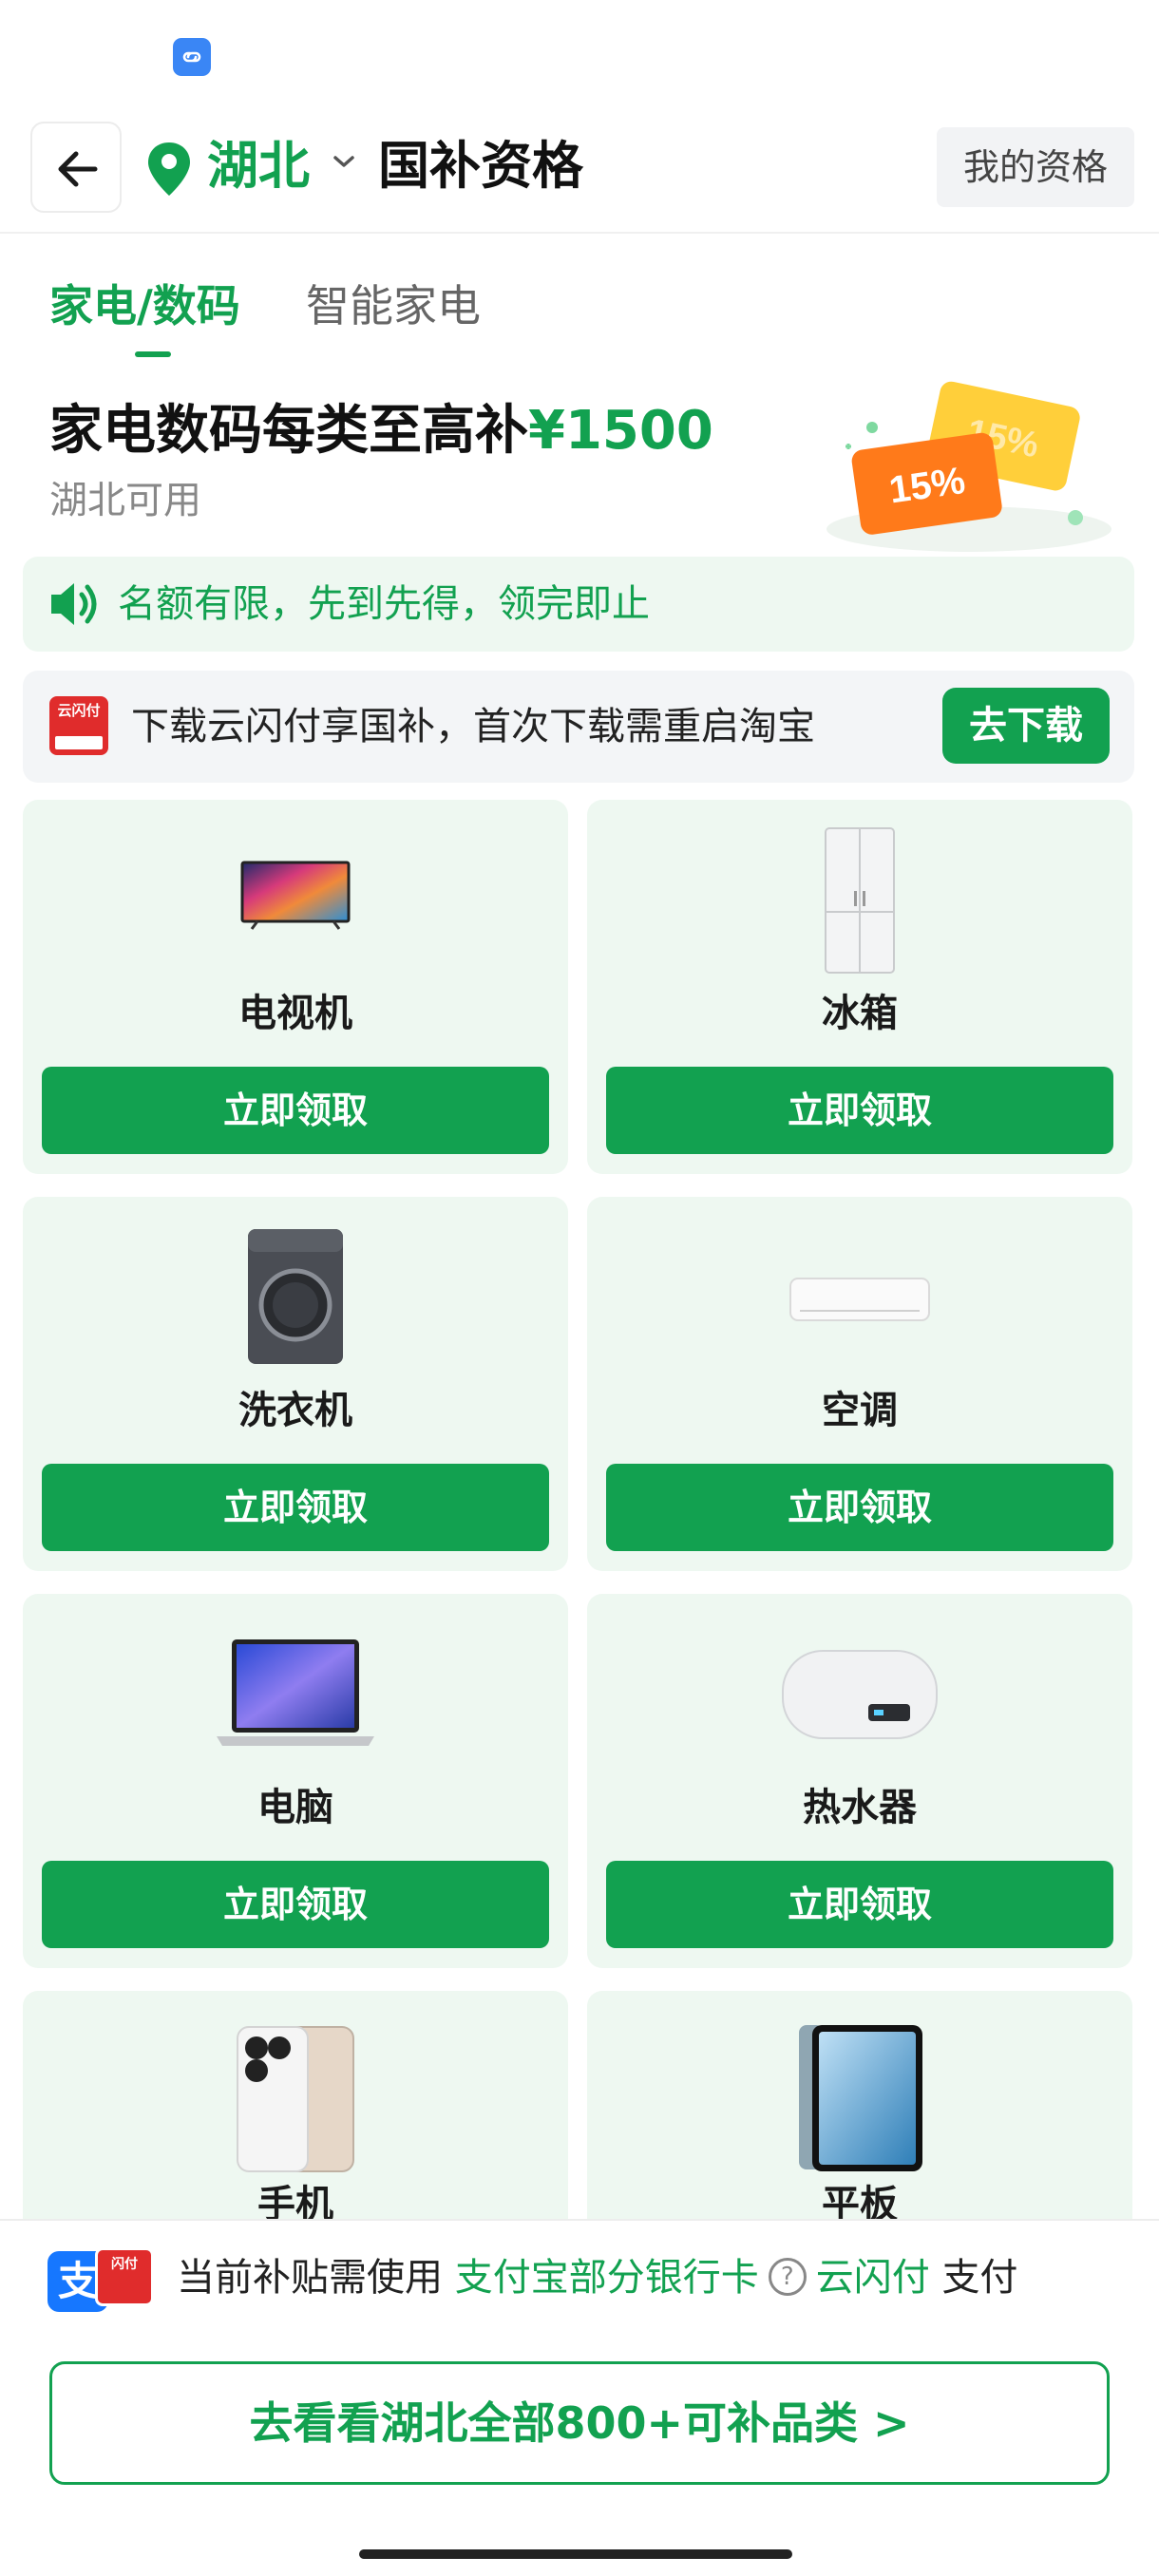 This screenshot has width=1159, height=2576. Describe the element at coordinates (153, 354) in the screenshot. I see `active-tab-indicator` at that location.